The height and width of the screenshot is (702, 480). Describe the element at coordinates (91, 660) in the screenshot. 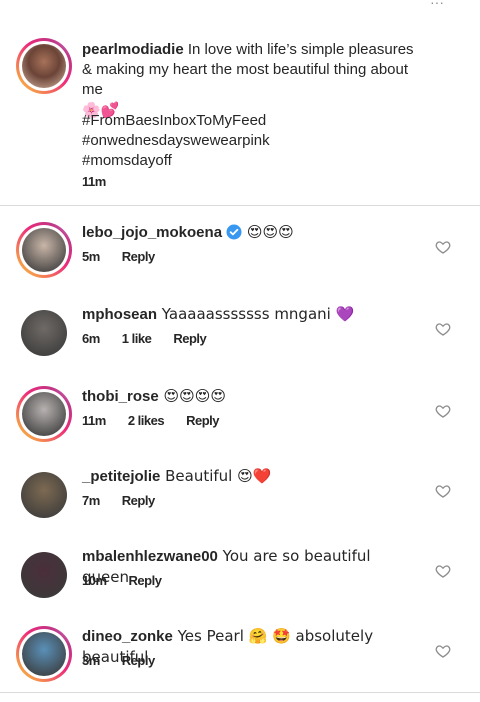

I see `timestamp: 3m` at that location.